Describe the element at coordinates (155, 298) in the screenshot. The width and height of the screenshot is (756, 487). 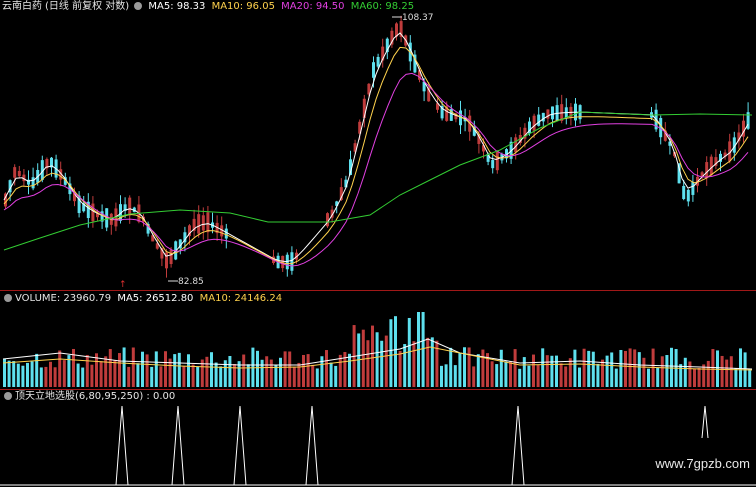
I see `volume-ma5-label: MA5: 26512.80` at that location.